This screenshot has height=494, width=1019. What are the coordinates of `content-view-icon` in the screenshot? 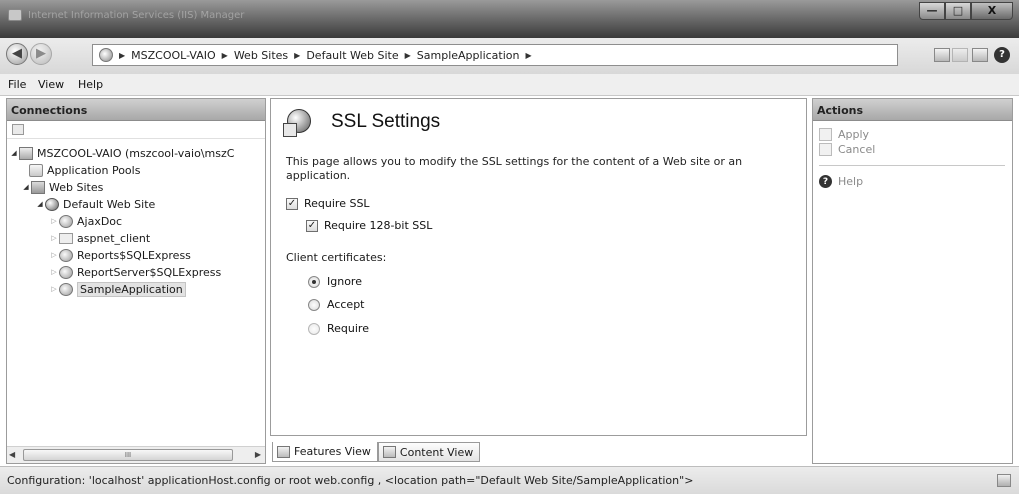 It's located at (389, 452).